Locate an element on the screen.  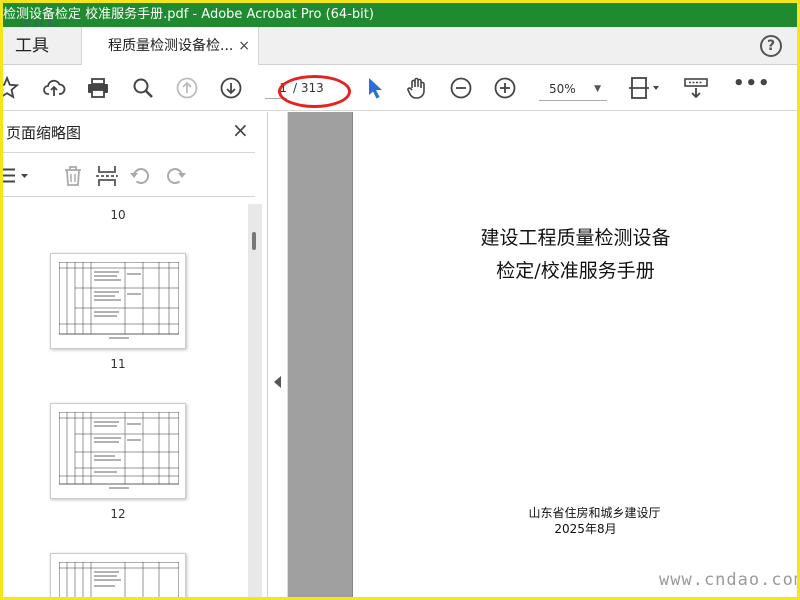
document-organization: 山东省住房和城乡建设厅 is located at coordinates (594, 513).